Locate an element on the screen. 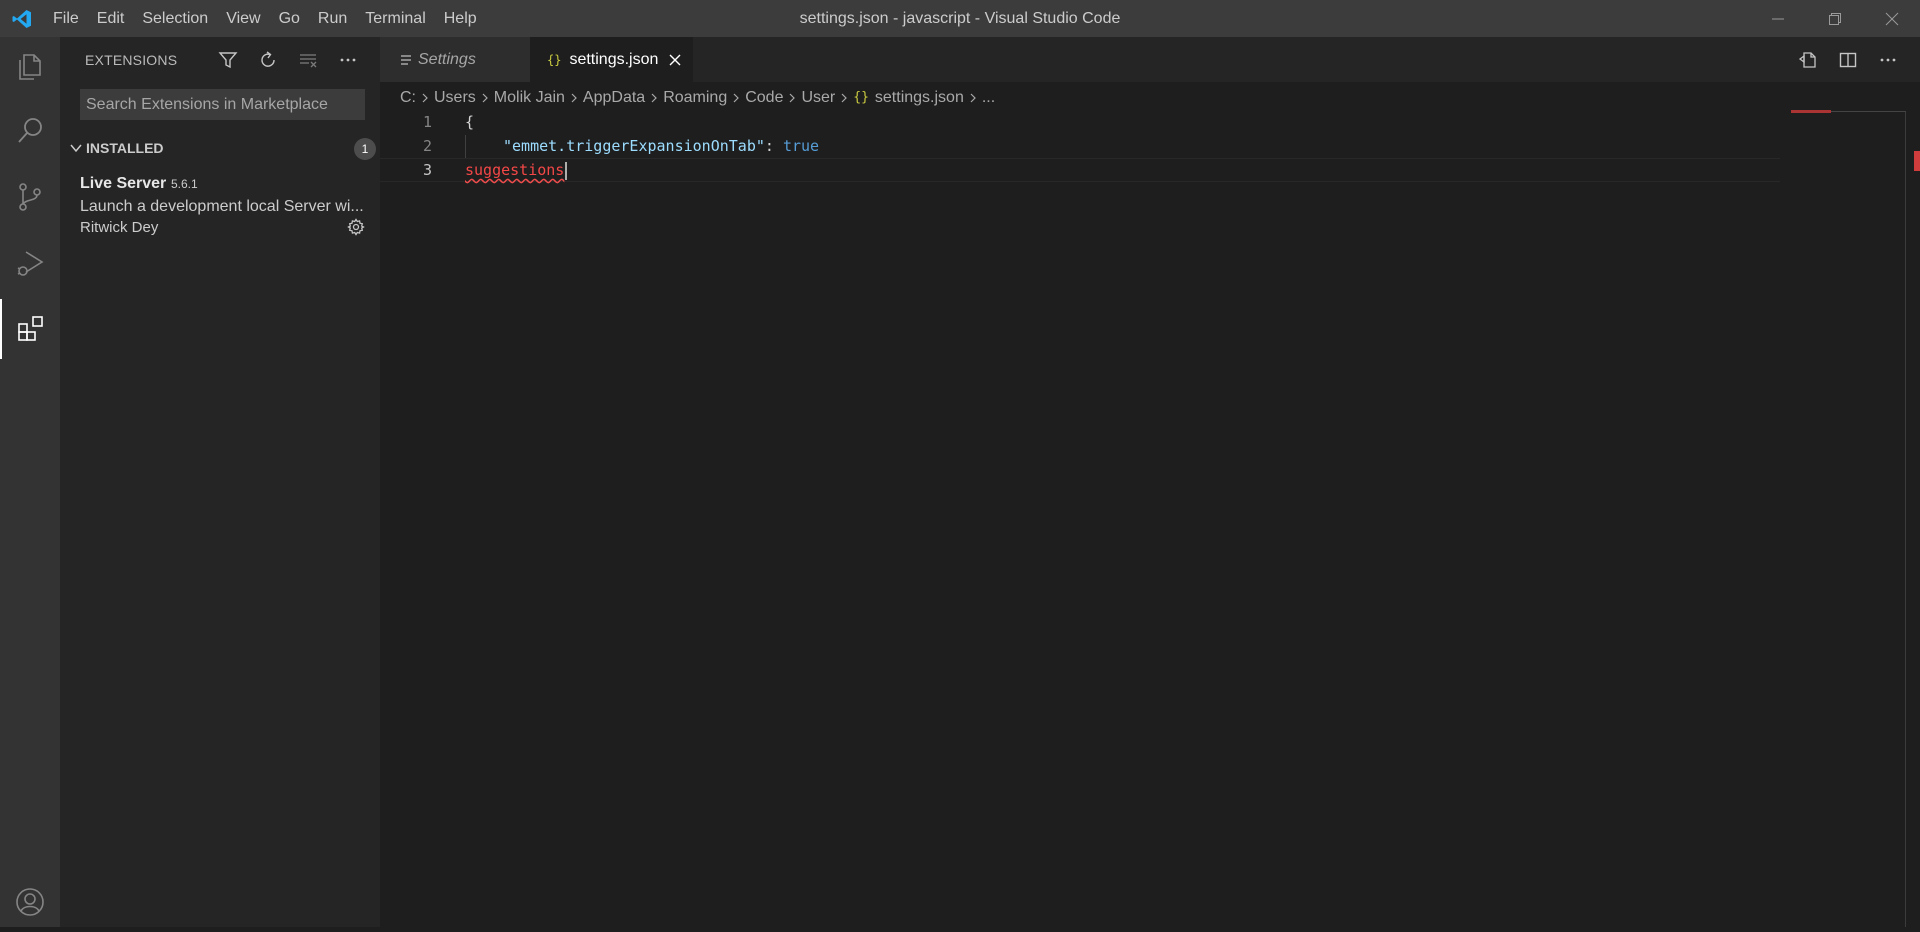 Image resolution: width=1920 pixels, height=932 pixels. search-icon is located at coordinates (30, 131).